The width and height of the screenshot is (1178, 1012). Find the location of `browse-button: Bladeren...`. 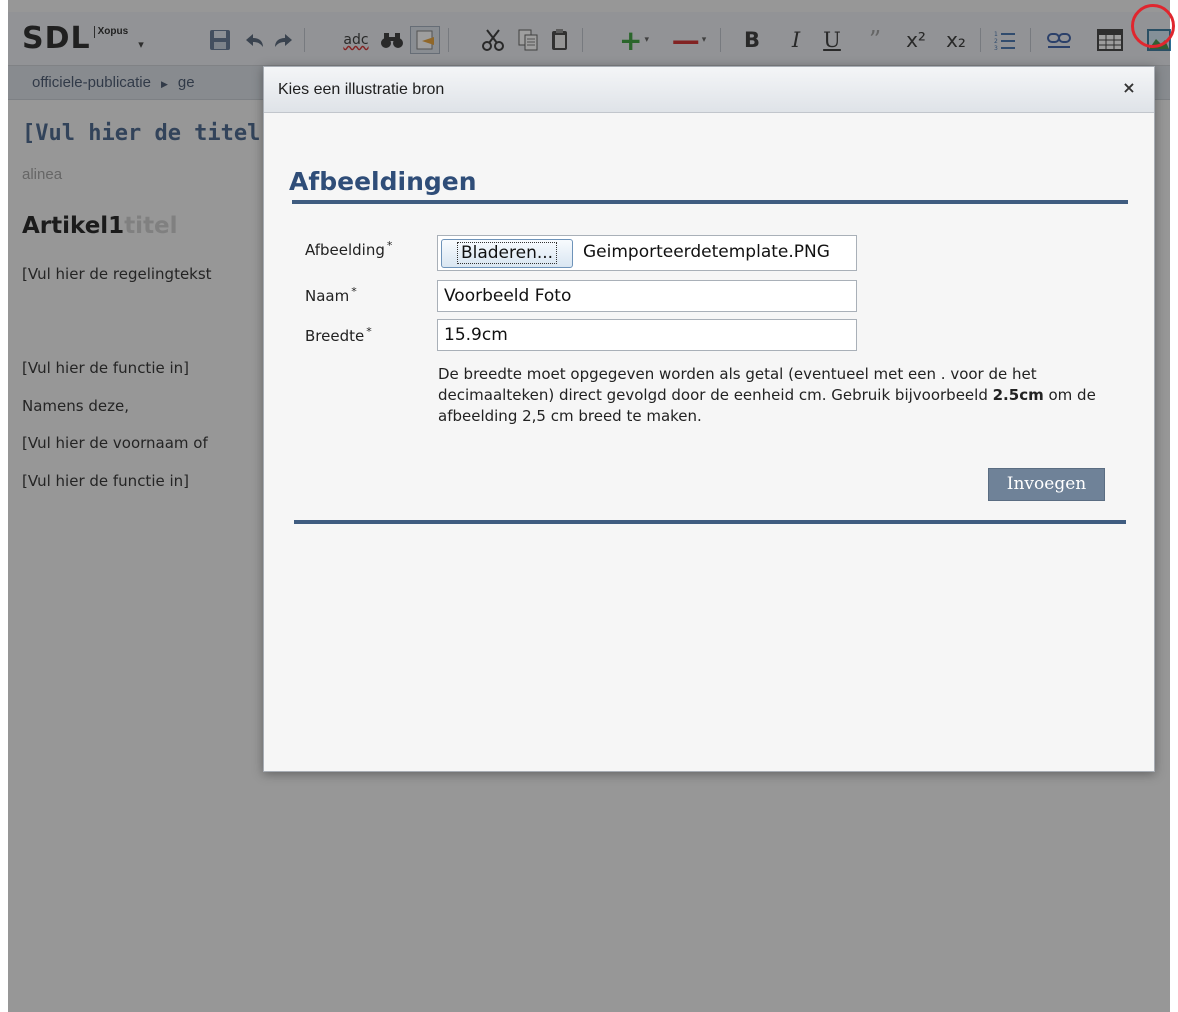

browse-button: Bladeren... is located at coordinates (507, 253).